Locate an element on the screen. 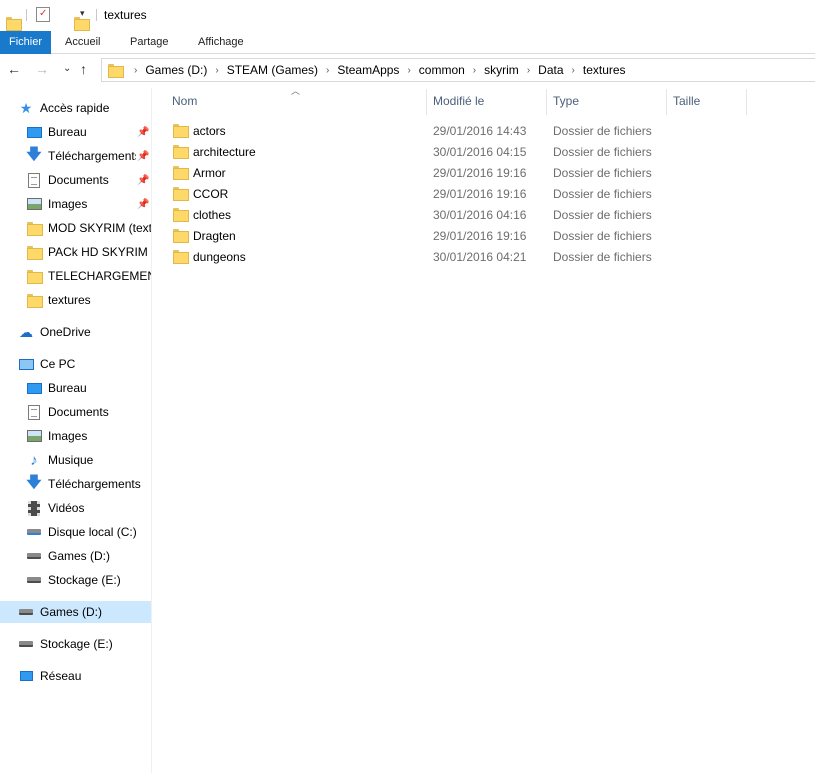  nav-item-stockage: Stockage (E:) is located at coordinates (73, 580).